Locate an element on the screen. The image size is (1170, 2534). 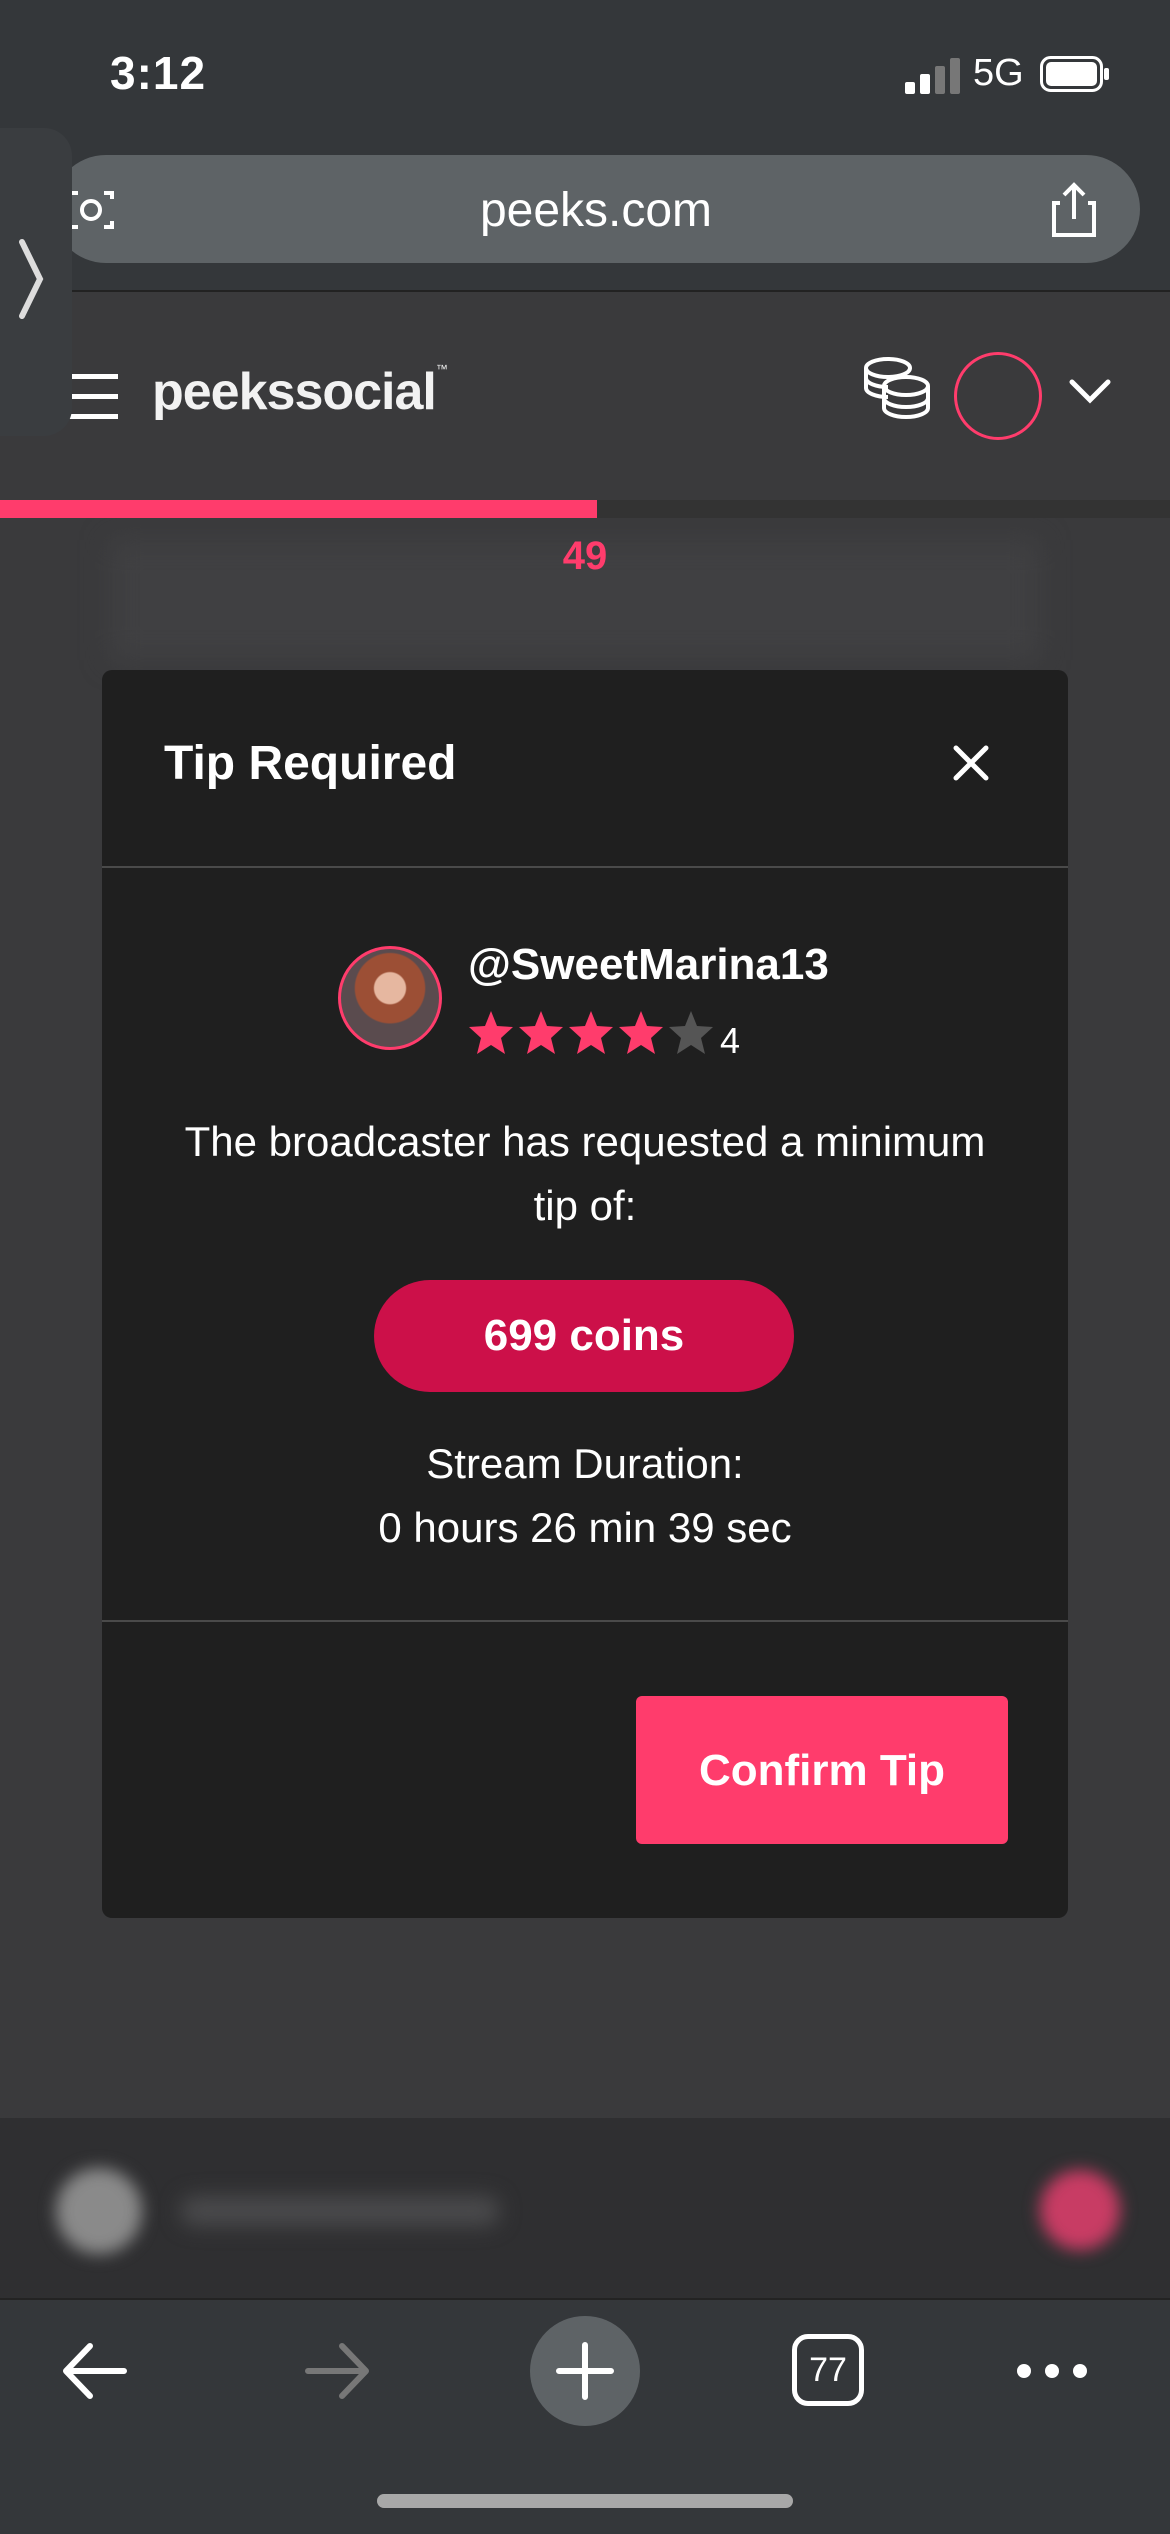
modal-title: Tip Required is located at coordinates (310, 763).